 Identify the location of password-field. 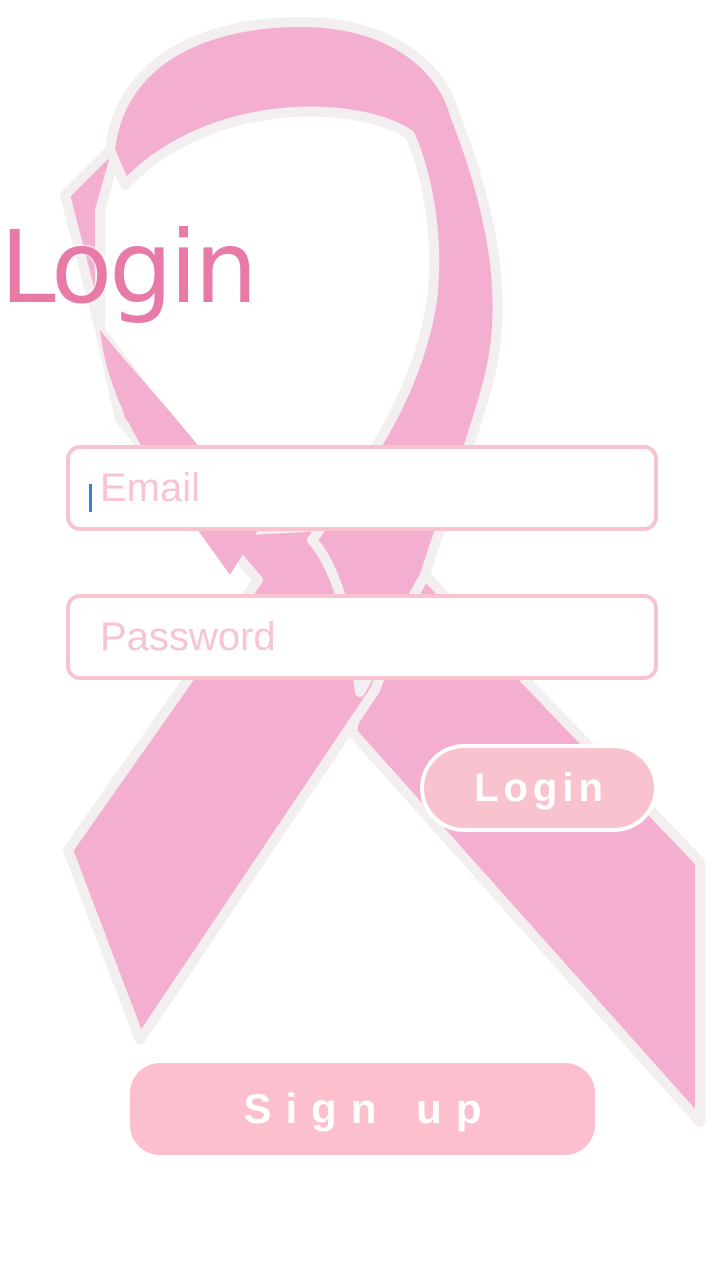
(362, 637).